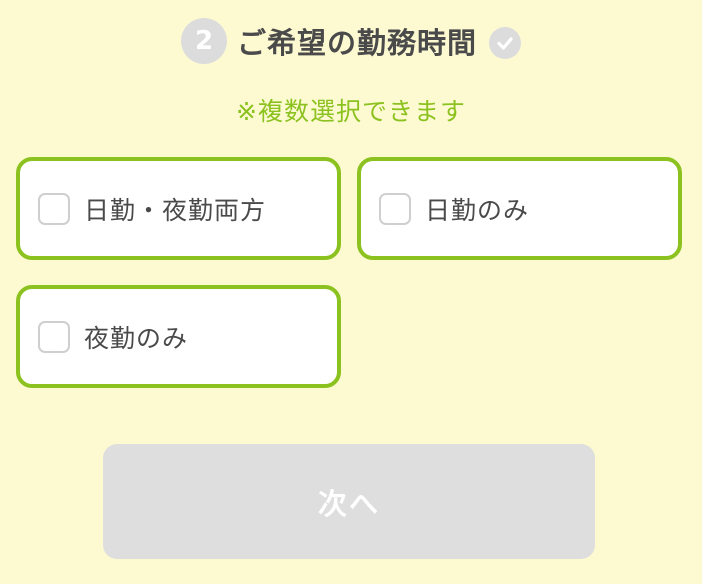 This screenshot has width=702, height=584. I want to click on option-night-shift-only: 夜勤のみ, so click(178, 336).